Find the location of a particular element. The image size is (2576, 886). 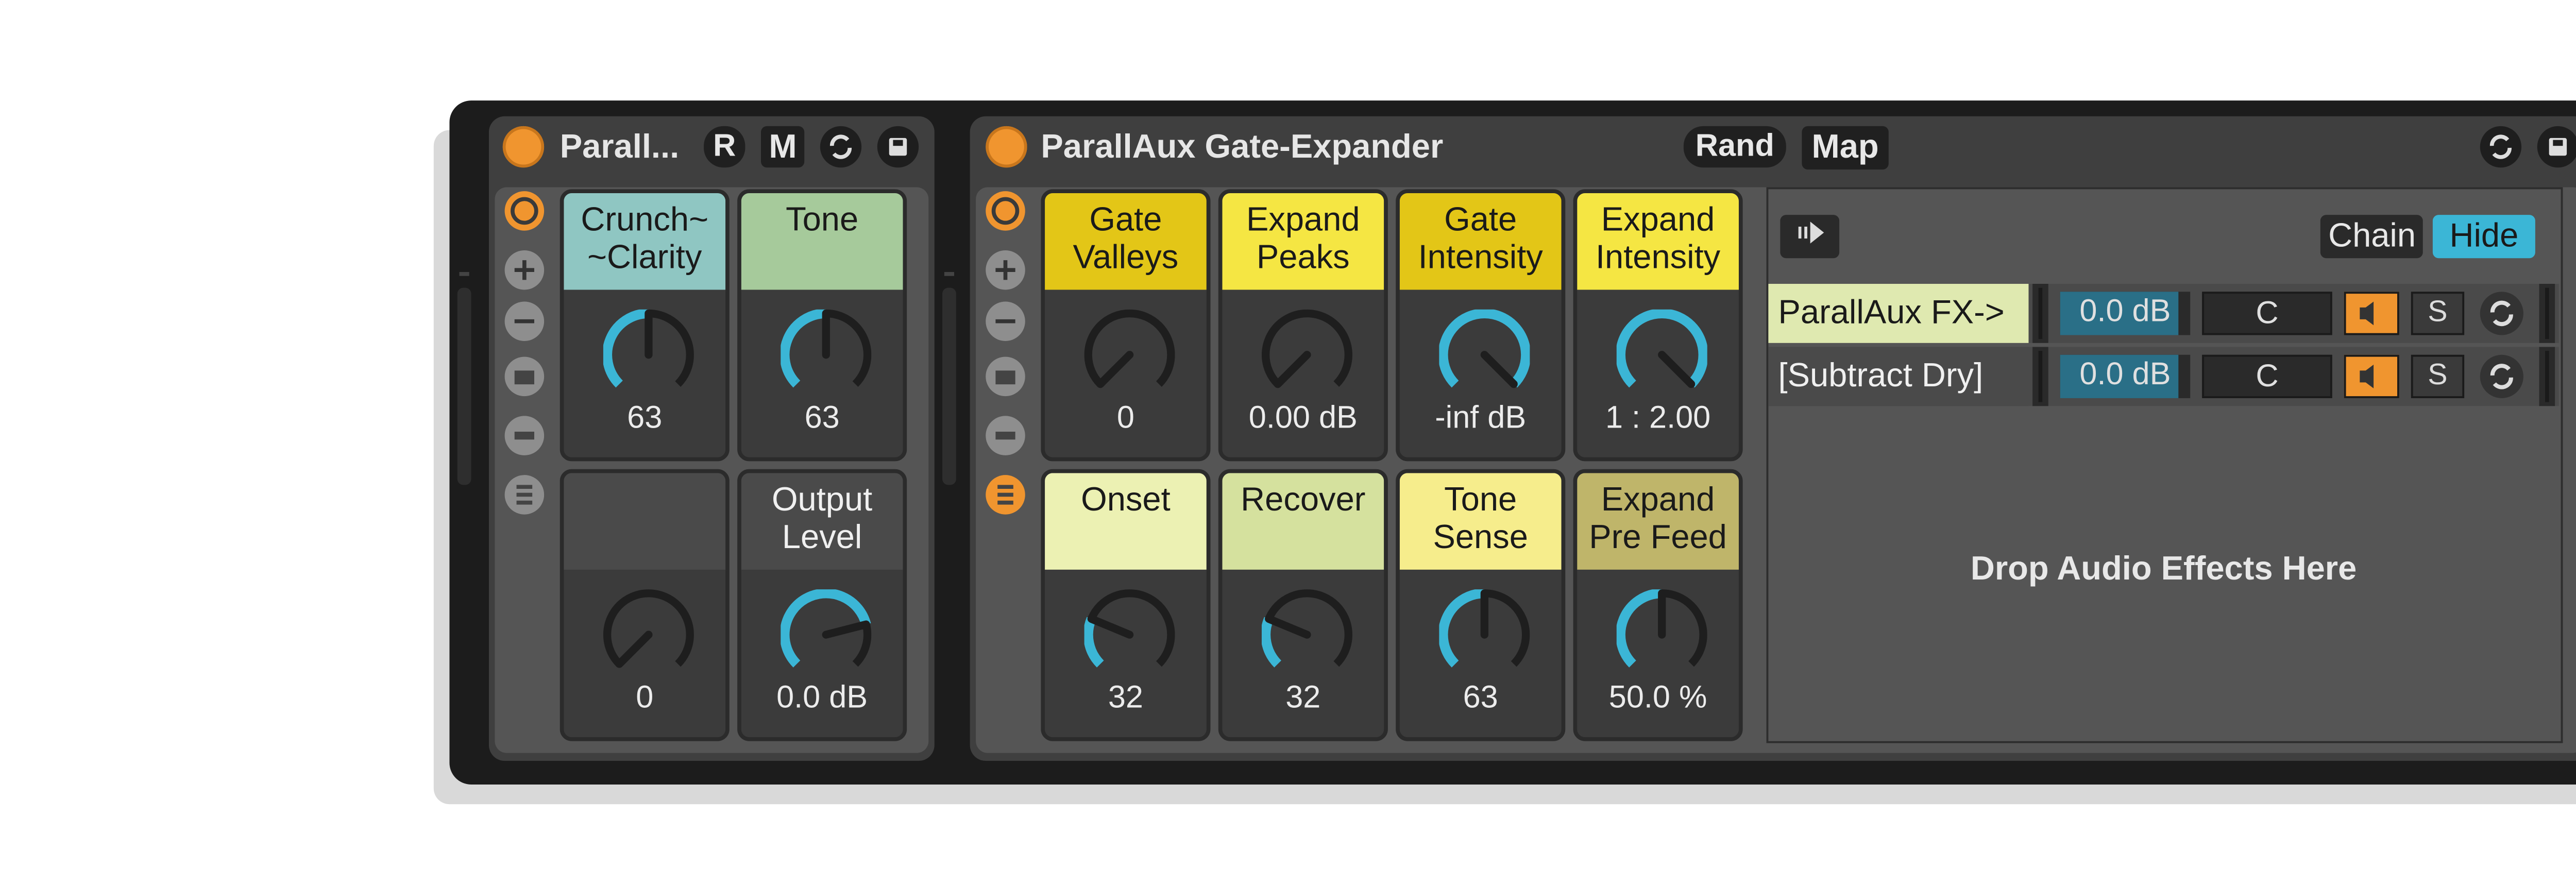

knob-label: Expand Pre Feed is located at coordinates (1658, 521).